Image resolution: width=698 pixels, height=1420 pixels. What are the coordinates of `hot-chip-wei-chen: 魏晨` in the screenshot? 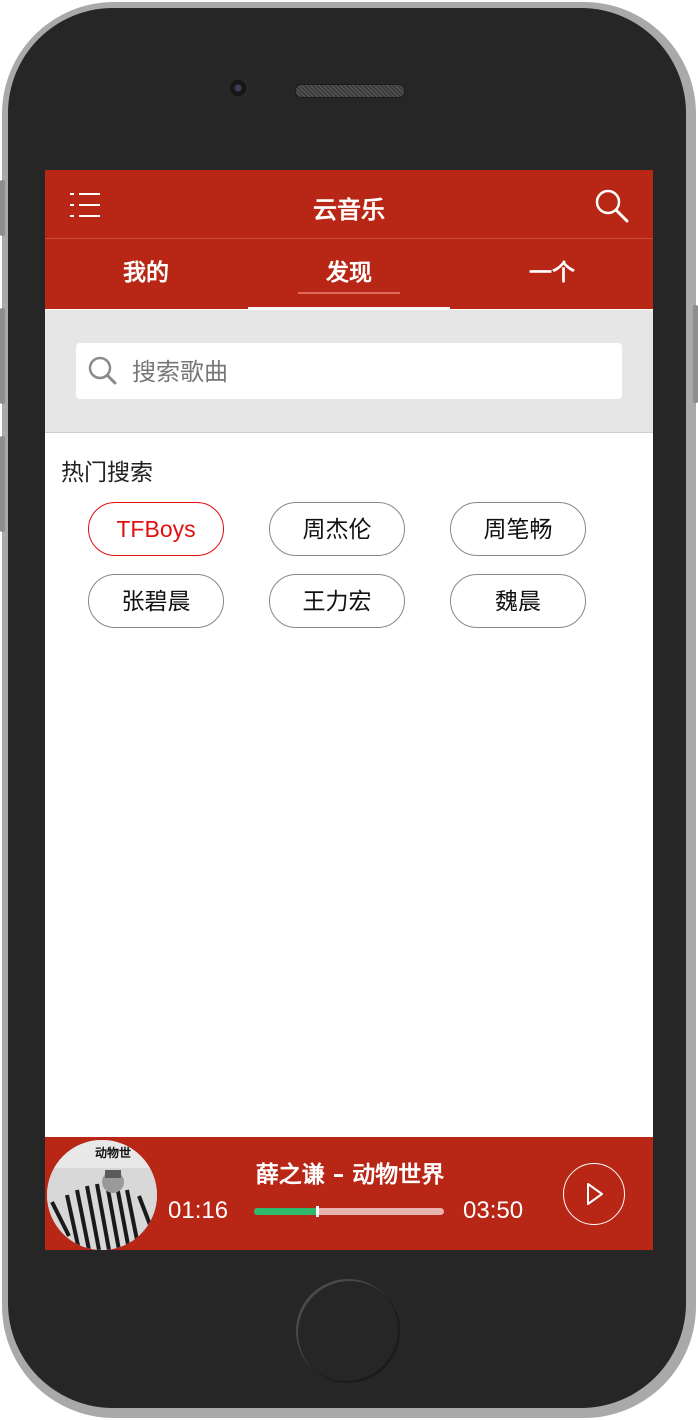 It's located at (518, 601).